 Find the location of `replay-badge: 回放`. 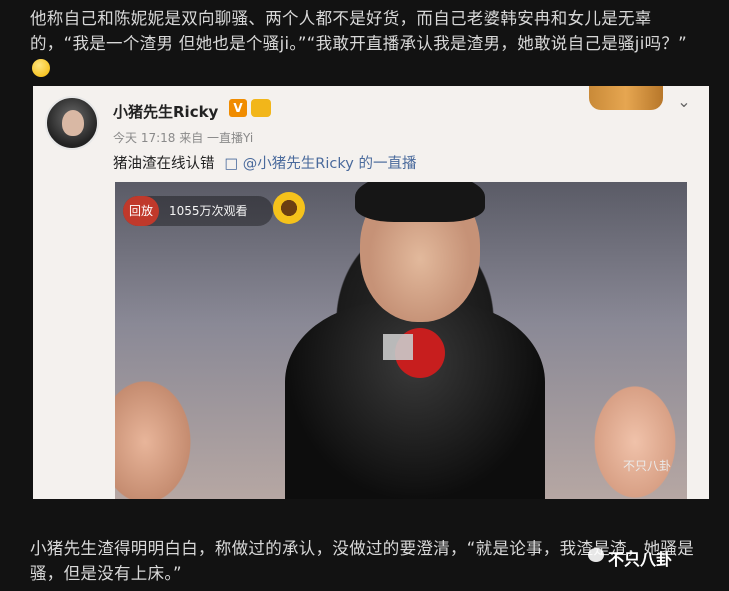

replay-badge: 回放 is located at coordinates (141, 211).